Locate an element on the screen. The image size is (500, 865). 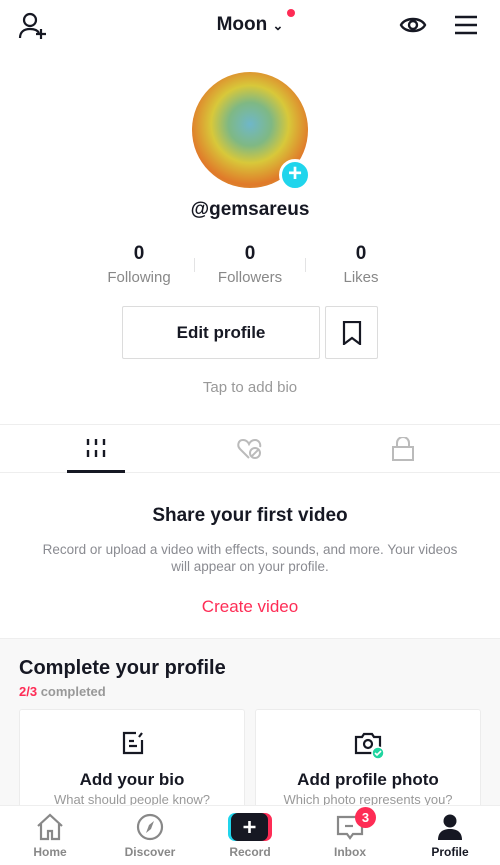
create-video-link: Create video is located at coordinates (250, 607).